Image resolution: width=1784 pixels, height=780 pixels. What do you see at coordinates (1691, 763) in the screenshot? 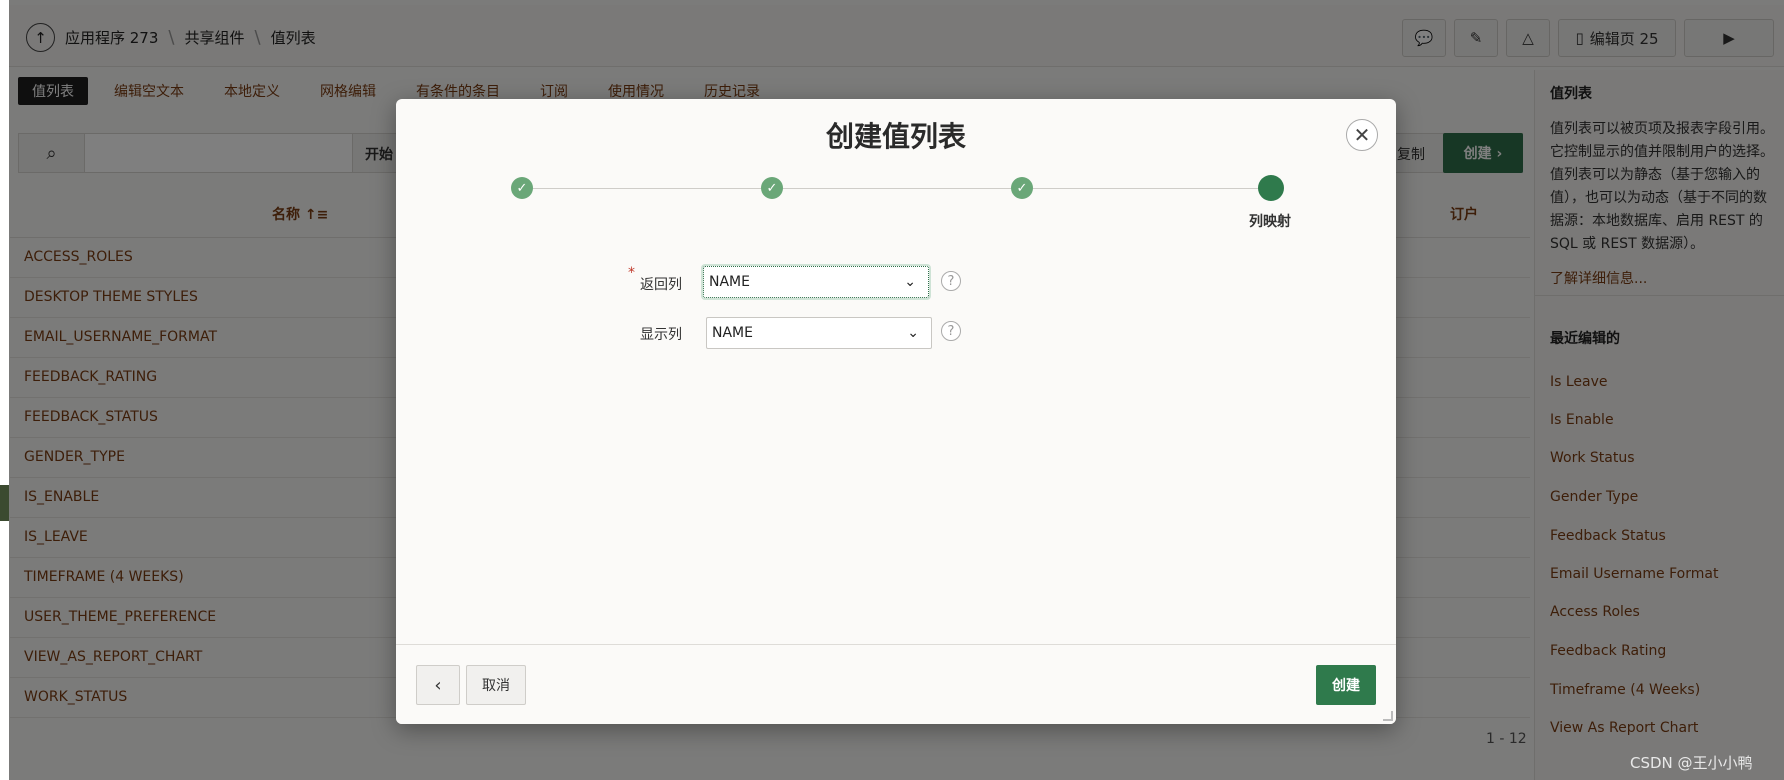
I see `watermark: CSDN @王小小鸭` at bounding box center [1691, 763].